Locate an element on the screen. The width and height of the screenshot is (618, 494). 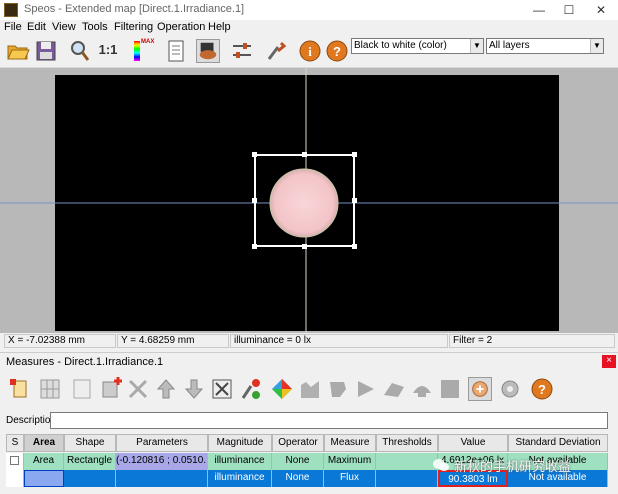
menu-help: Help is located at coordinates (219, 27).